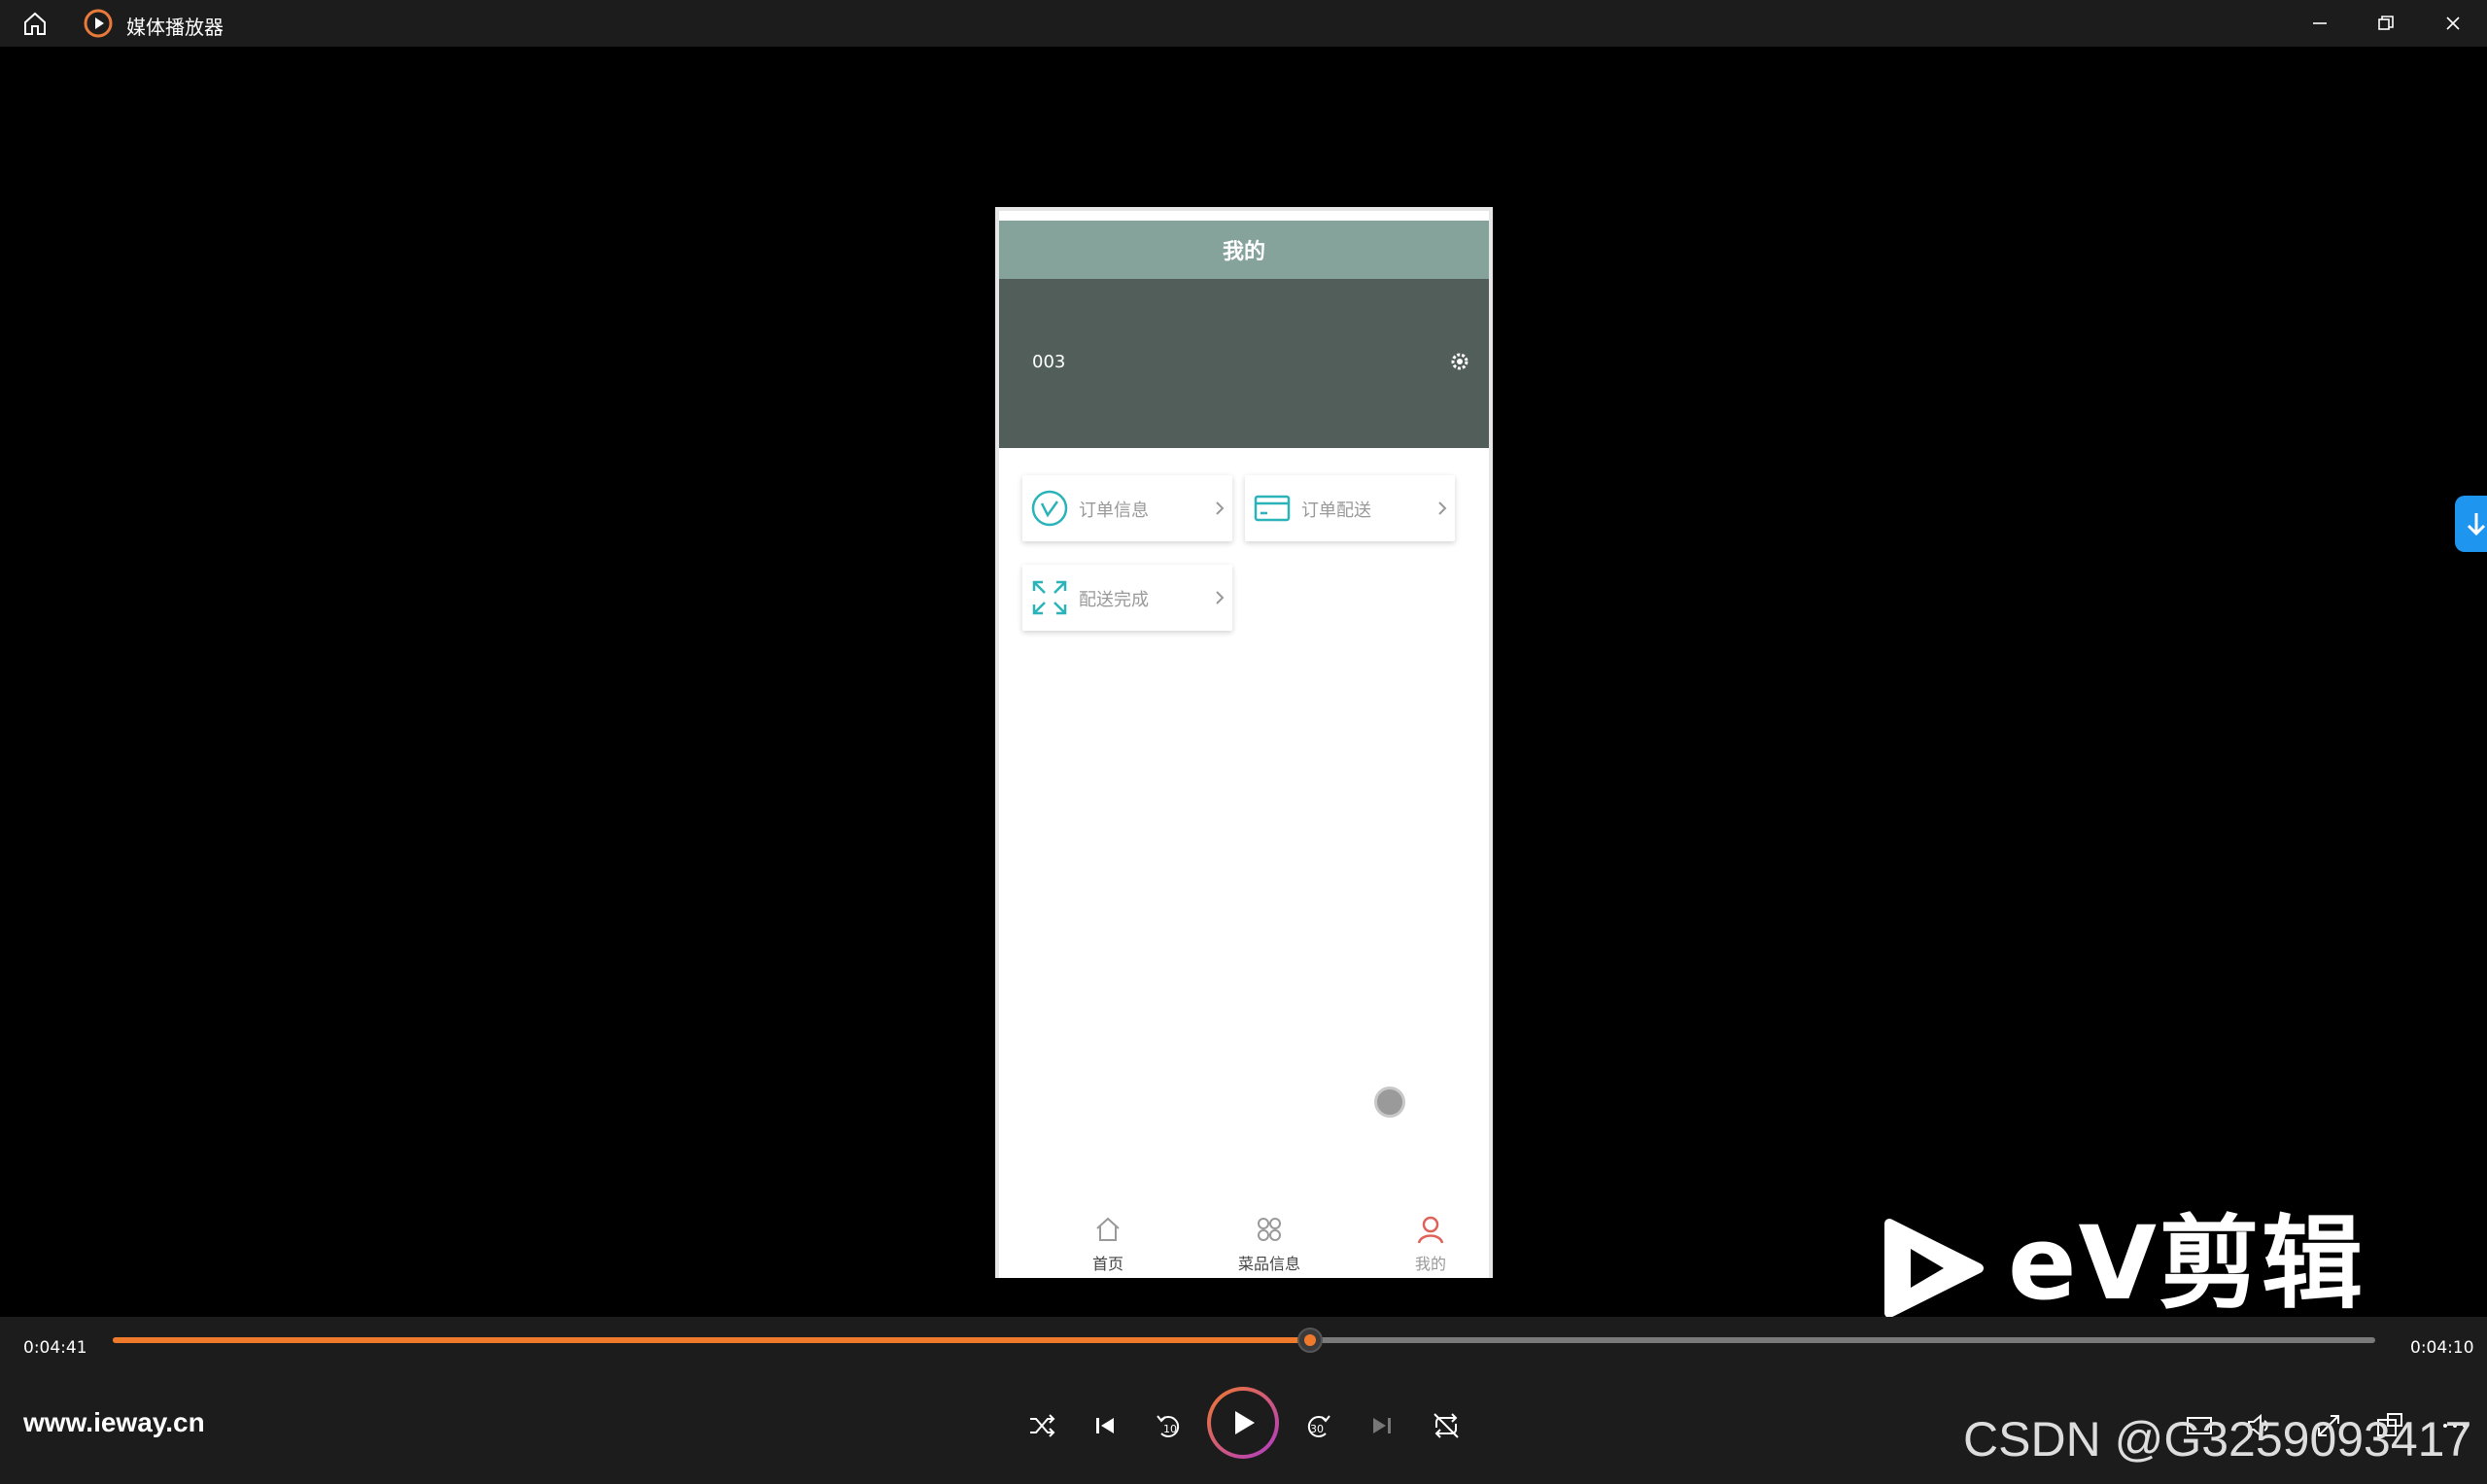  Describe the element at coordinates (1244, 250) in the screenshot. I see `page-title: 我的` at that location.